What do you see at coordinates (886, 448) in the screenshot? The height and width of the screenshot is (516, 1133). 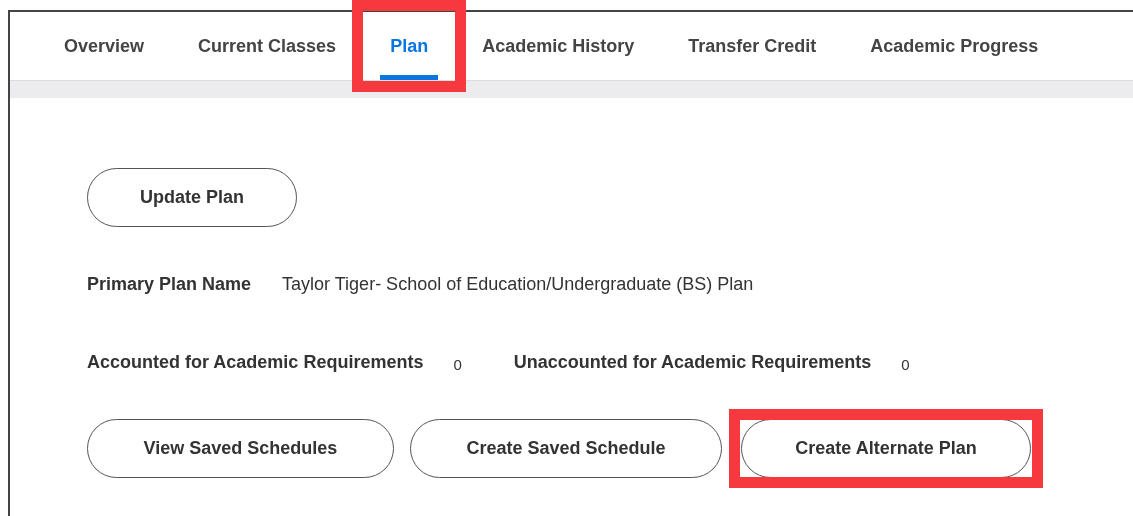 I see `action-button: Create Alternate Plan` at bounding box center [886, 448].